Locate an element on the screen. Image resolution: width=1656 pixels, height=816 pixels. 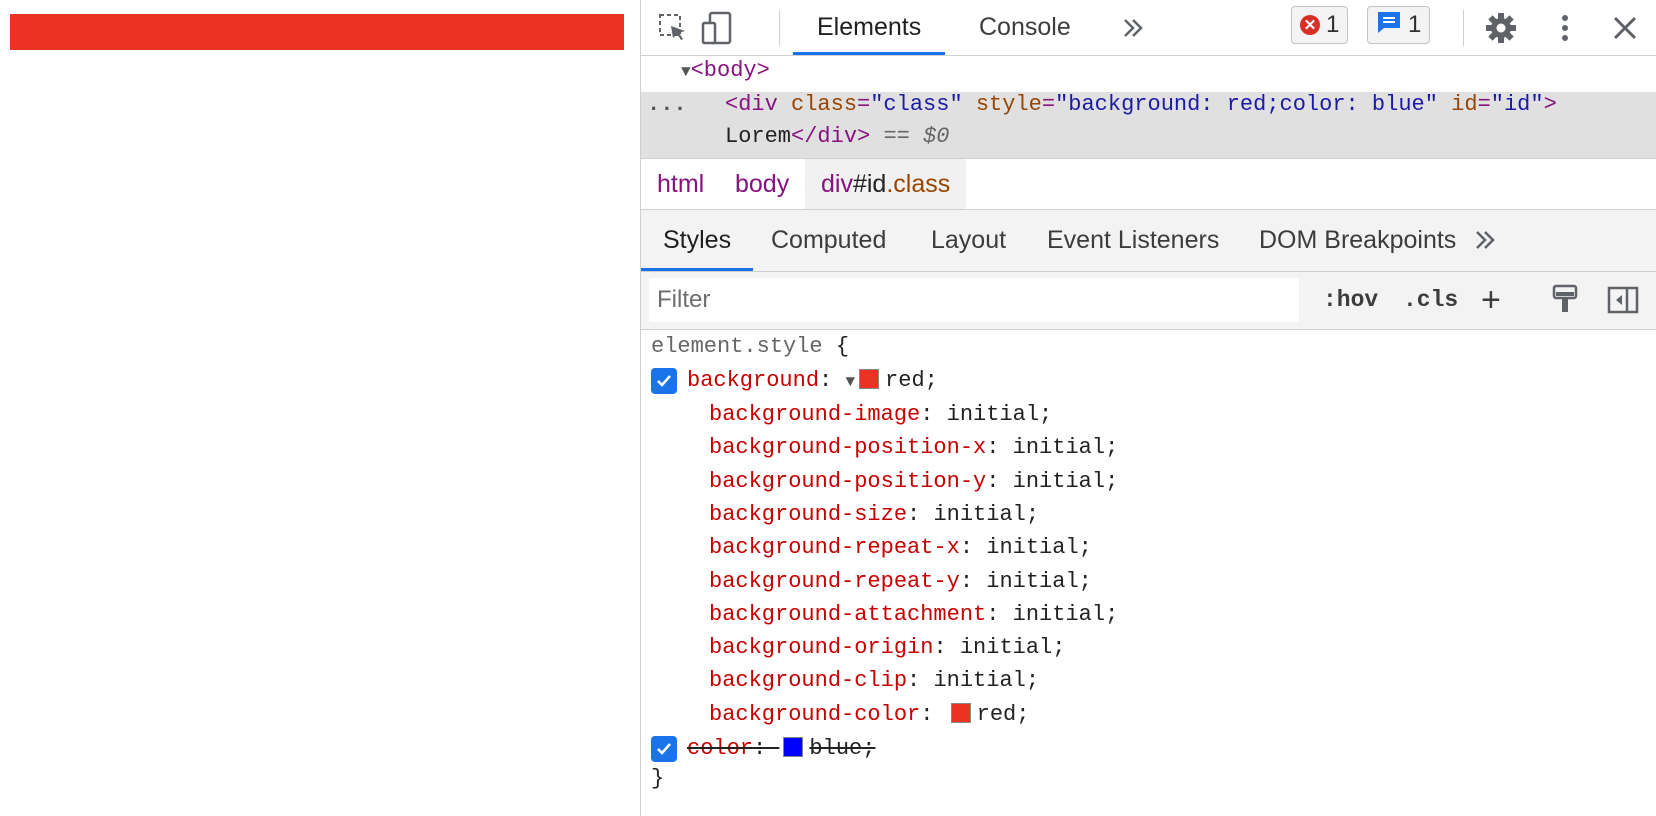
device-toolbar-icon is located at coordinates (717, 28).